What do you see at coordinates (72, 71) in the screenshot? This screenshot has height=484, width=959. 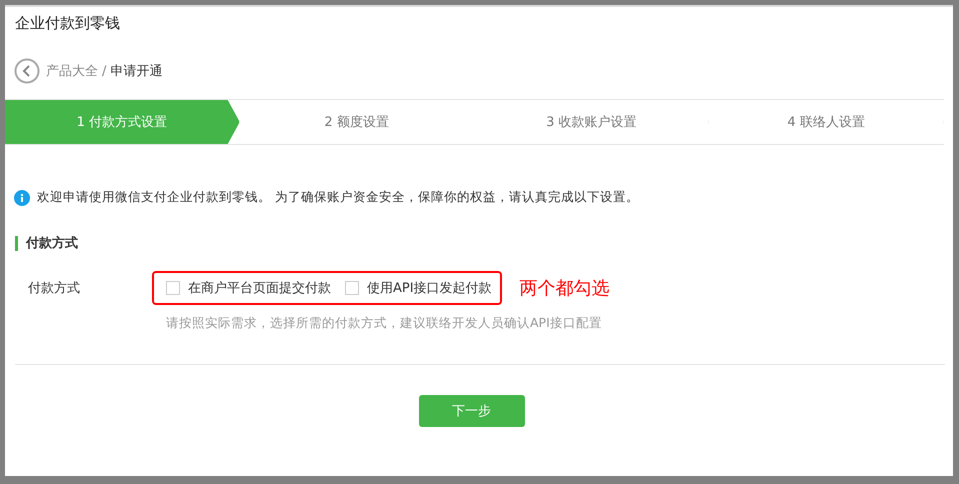 I see `breadcrumb-link: 产品大全` at bounding box center [72, 71].